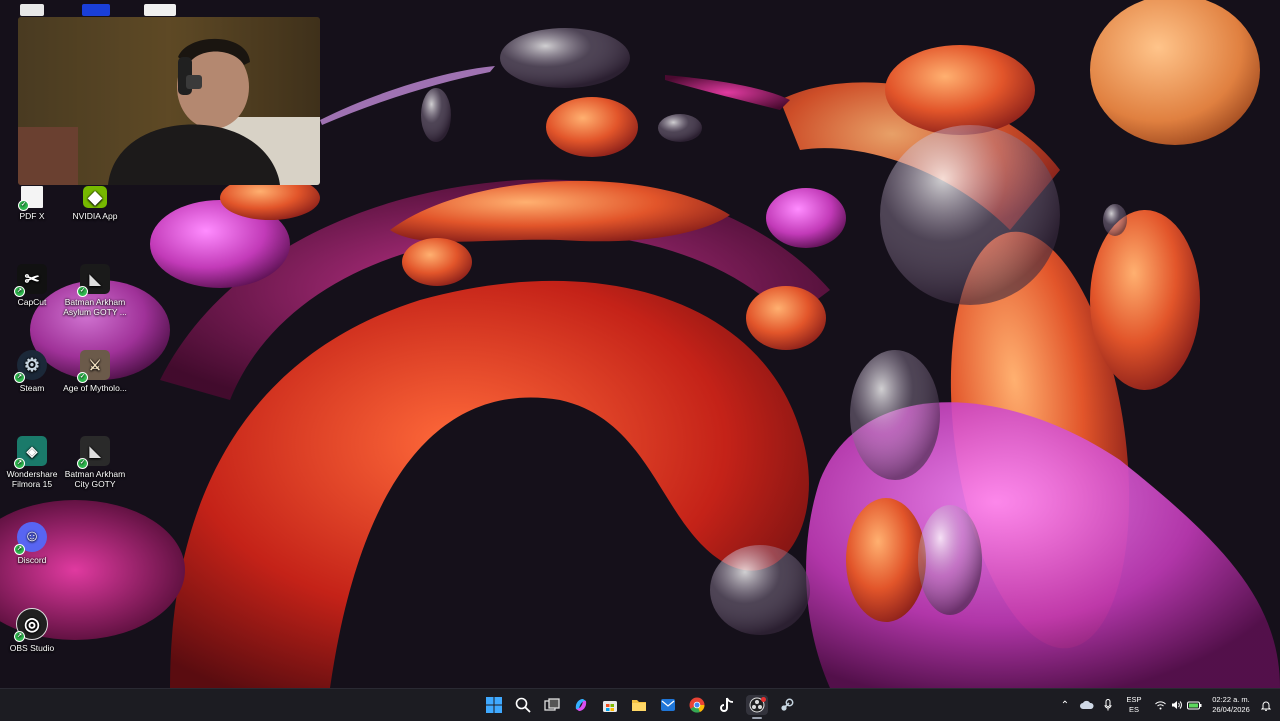  I want to click on copilot-button, so click(581, 705).